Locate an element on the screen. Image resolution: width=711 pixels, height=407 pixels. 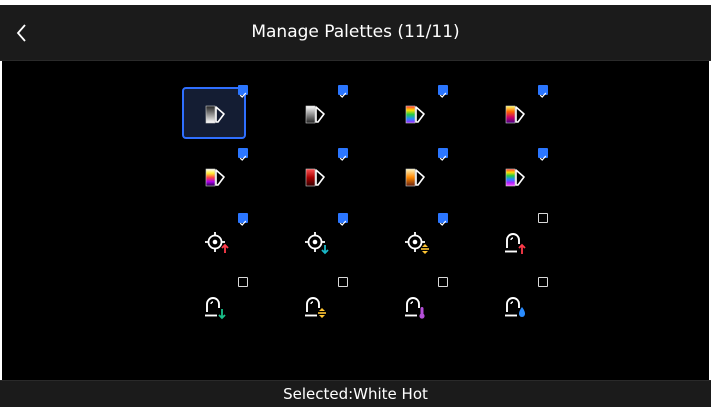
palette-ironbow-icon is located at coordinates (515, 114).